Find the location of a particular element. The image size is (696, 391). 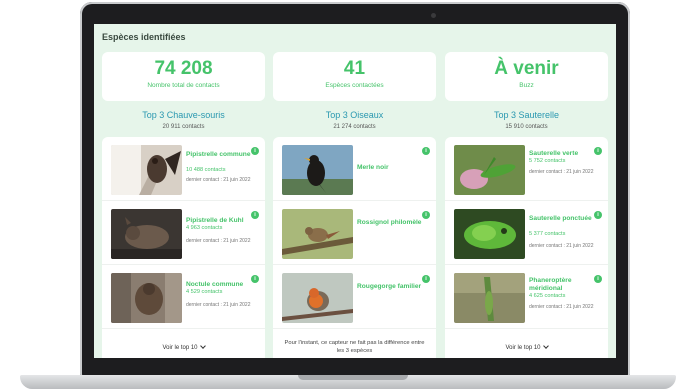

stat-card-buzz: À venir Buzz is located at coordinates (526, 76).